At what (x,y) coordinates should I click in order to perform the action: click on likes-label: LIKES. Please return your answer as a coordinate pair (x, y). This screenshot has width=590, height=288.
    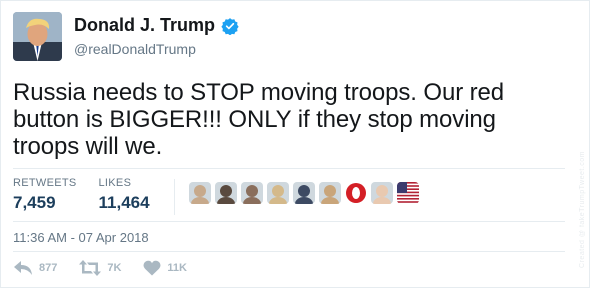
    Looking at the image, I should click on (115, 183).